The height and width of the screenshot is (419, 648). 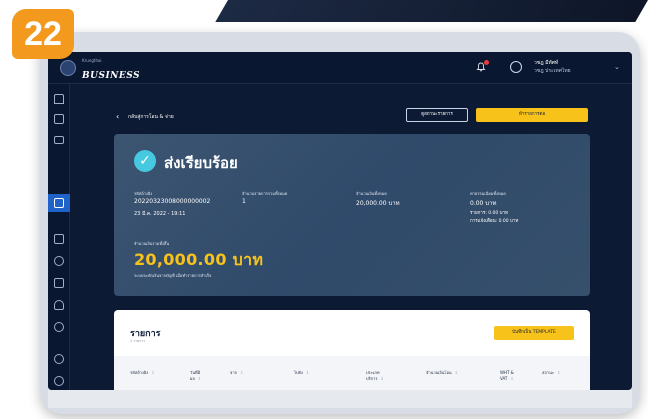 I want to click on fee-label: ค่าธรรมเนียมทั้งหมด, so click(x=488, y=193).